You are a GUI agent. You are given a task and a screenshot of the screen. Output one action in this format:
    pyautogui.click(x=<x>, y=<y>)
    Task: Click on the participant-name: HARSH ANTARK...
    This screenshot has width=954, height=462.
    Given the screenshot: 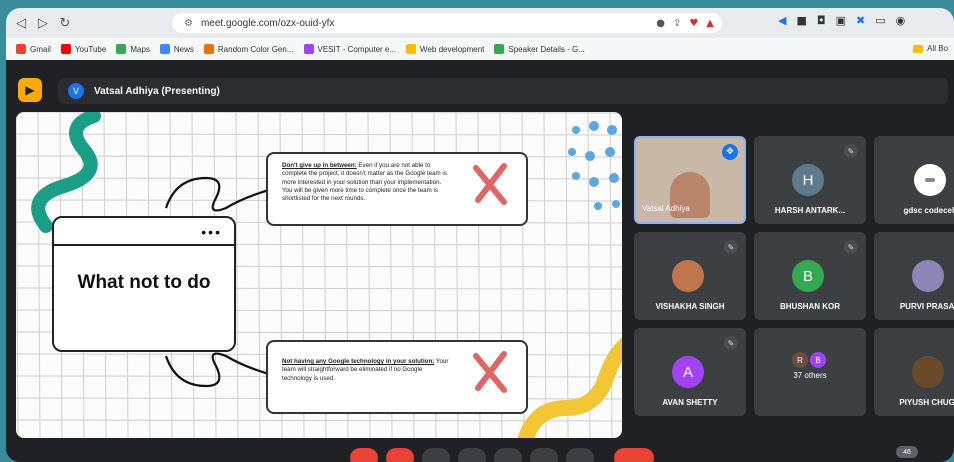 What is the action you would take?
    pyautogui.click(x=810, y=210)
    